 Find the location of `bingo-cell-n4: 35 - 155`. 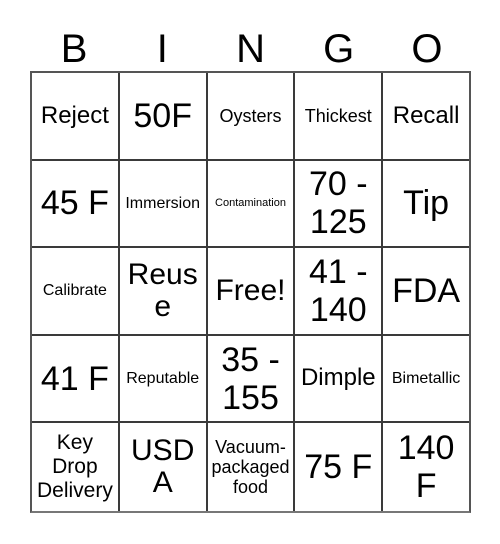

bingo-cell-n4: 35 - 155 is located at coordinates (251, 379).